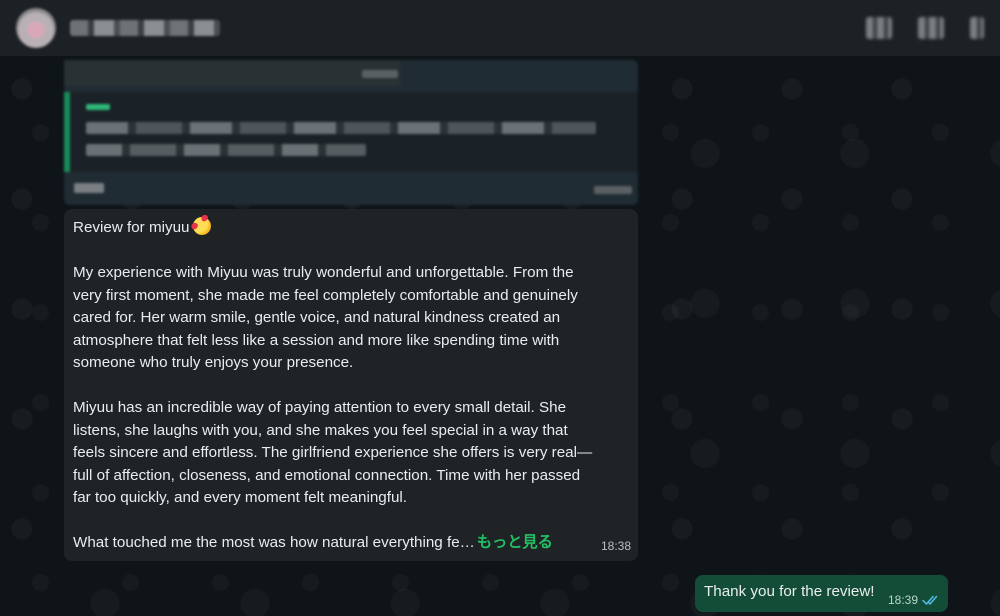 Image resolution: width=1000 pixels, height=616 pixels. Describe the element at coordinates (350, 228) in the screenshot. I see `message-title-line: Review for miyuu` at that location.